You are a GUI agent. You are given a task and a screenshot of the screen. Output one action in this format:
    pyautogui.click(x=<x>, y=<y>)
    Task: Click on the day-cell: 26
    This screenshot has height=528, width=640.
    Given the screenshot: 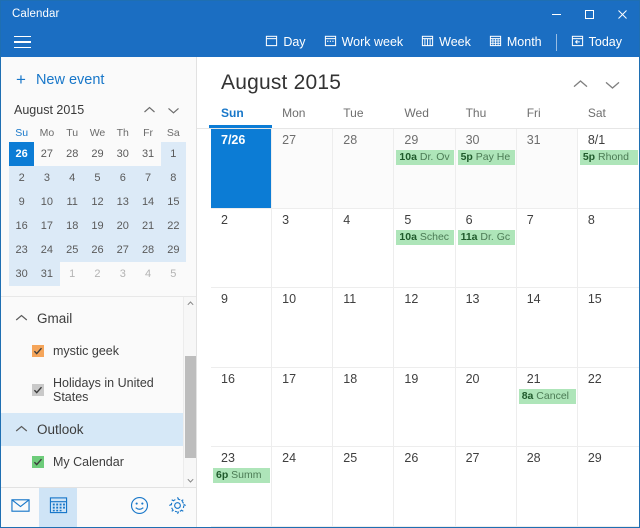 What is the action you would take?
    pyautogui.click(x=425, y=487)
    